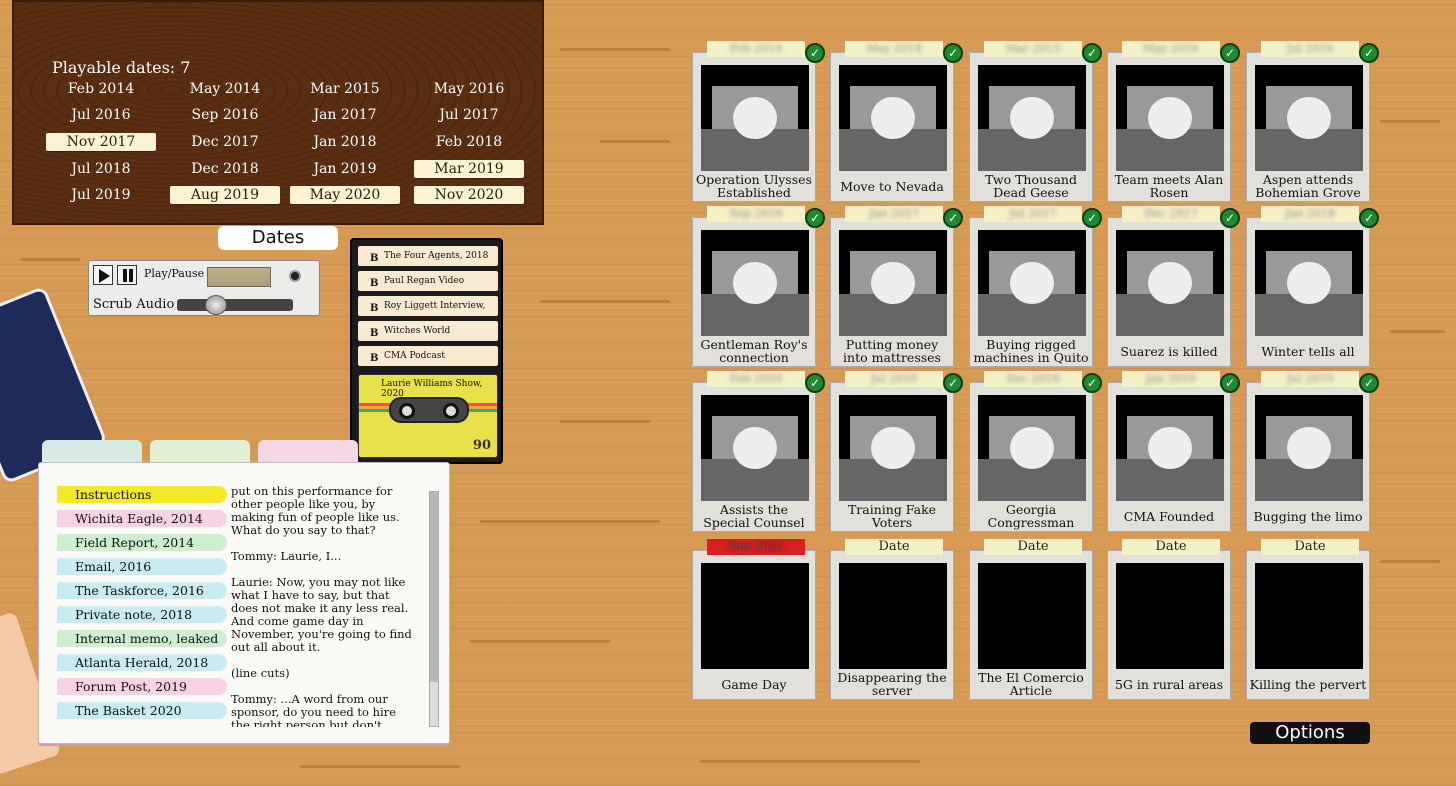  I want to click on date-tag: Jul 2017, so click(1033, 214).